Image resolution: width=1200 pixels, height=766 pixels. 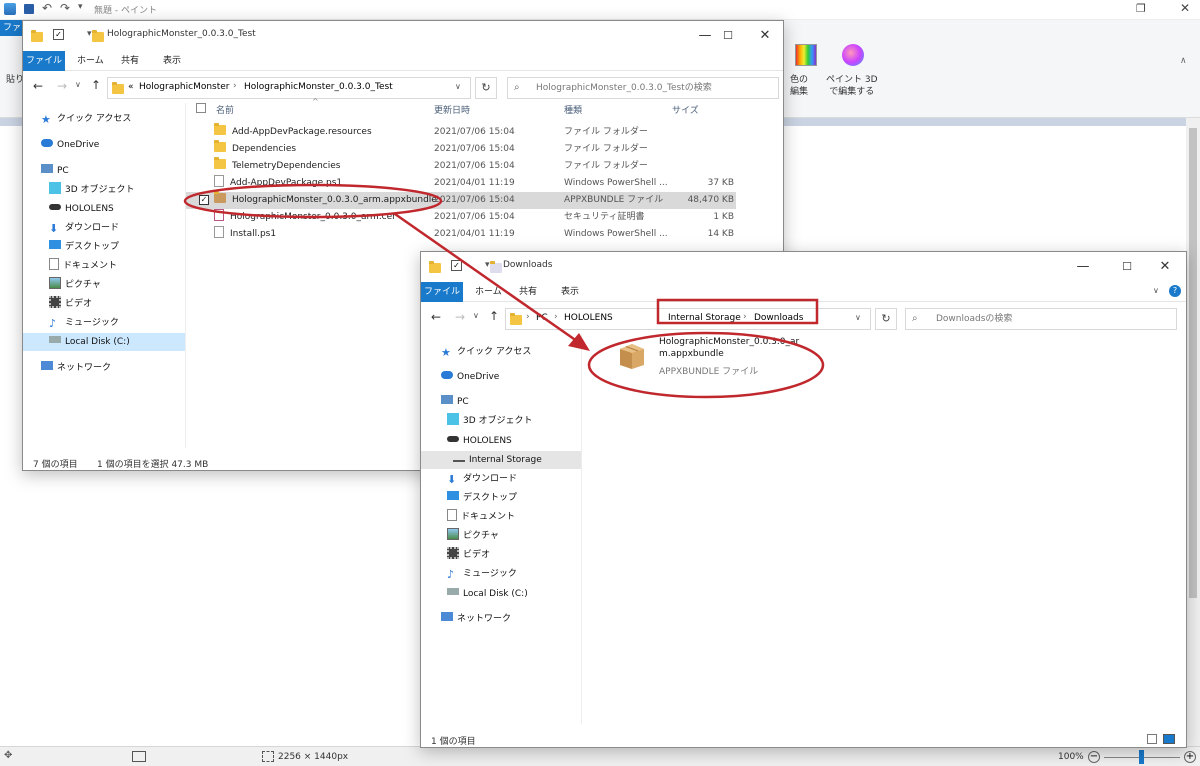 I want to click on drag-arrow-line, so click(x=489, y=280).